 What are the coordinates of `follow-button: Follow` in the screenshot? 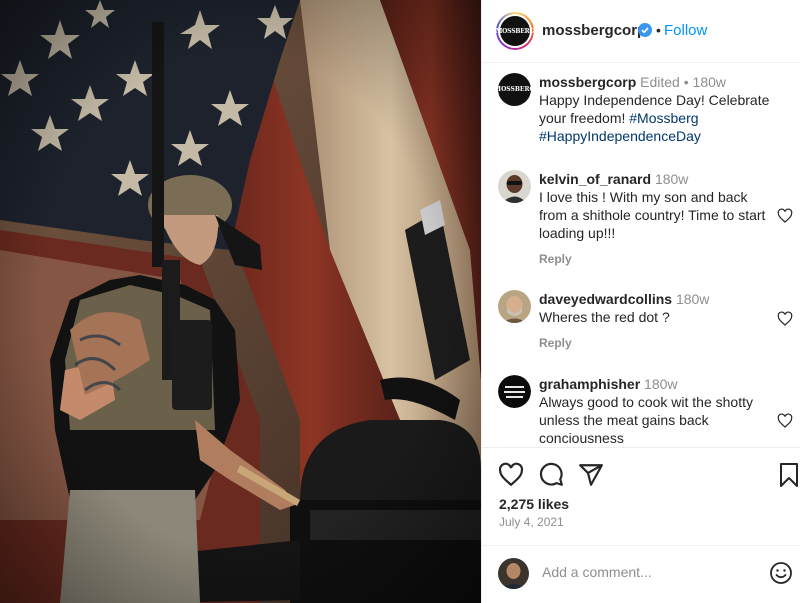 It's located at (685, 30).